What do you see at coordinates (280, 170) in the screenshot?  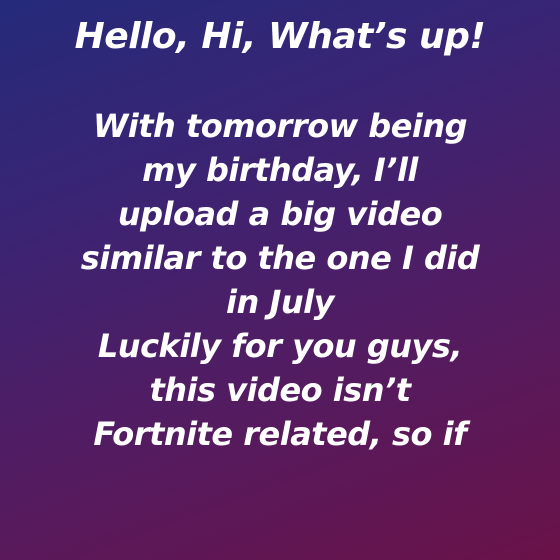 I see `story-line: my birthday, I’ll` at bounding box center [280, 170].